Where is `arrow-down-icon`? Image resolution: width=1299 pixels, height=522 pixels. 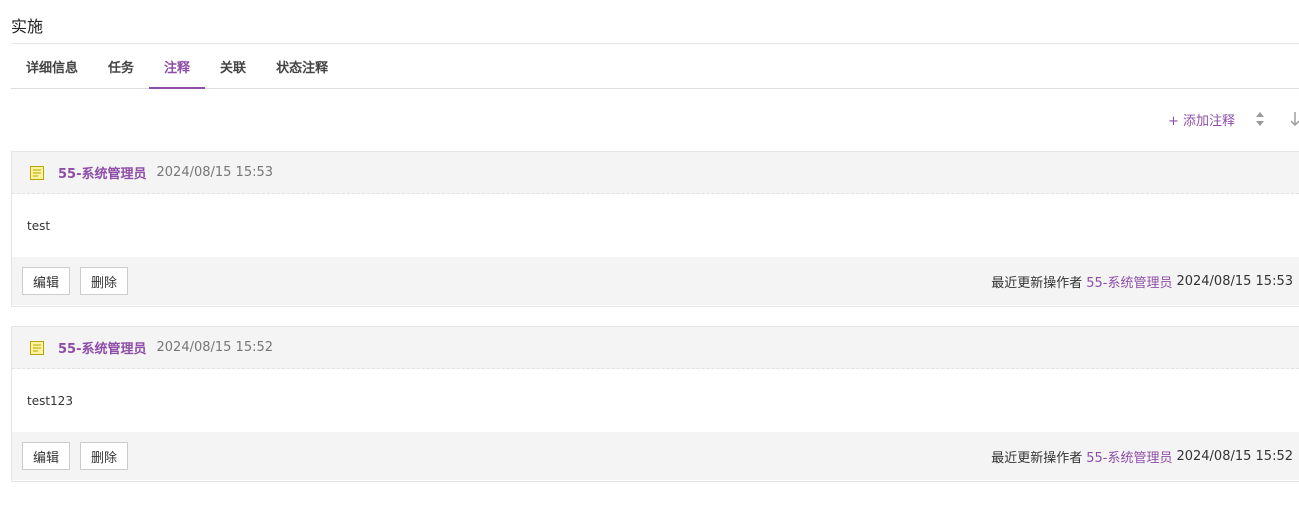
arrow-down-icon is located at coordinates (1294, 119).